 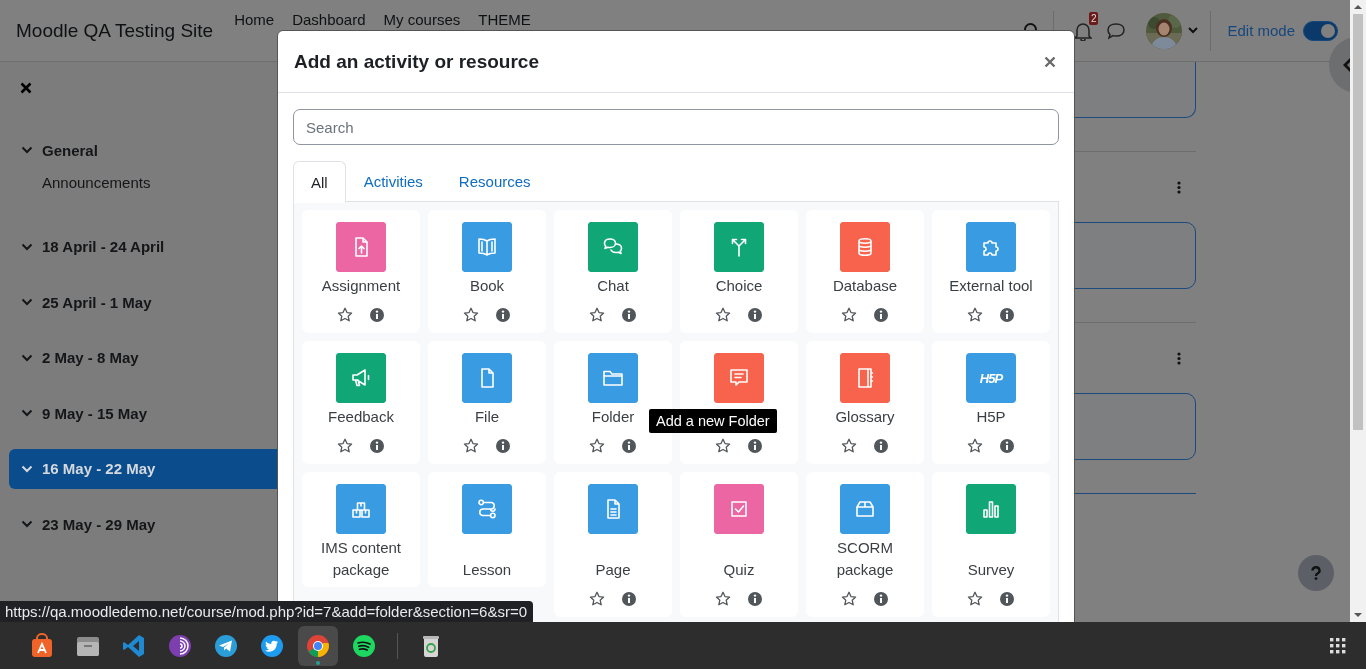 I want to click on tab: Activities, so click(x=393, y=181).